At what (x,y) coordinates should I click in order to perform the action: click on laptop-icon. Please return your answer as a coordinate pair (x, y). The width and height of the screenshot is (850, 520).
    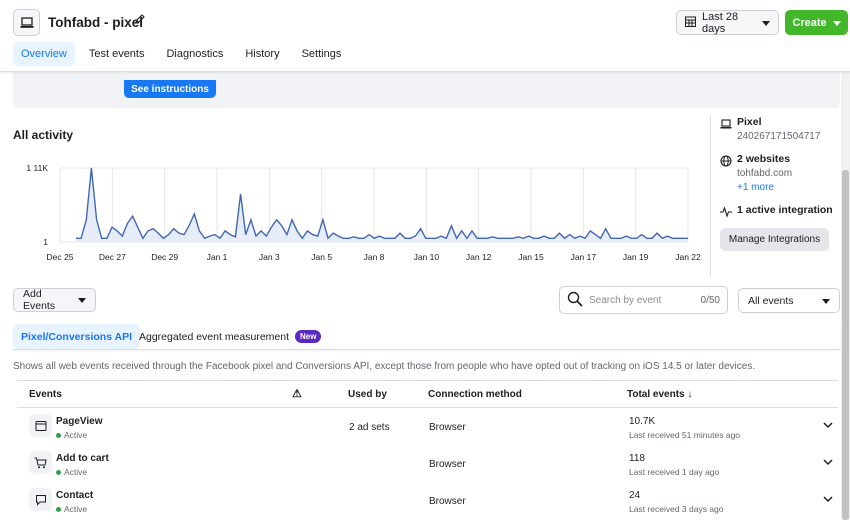
    Looking at the image, I should click on (726, 124).